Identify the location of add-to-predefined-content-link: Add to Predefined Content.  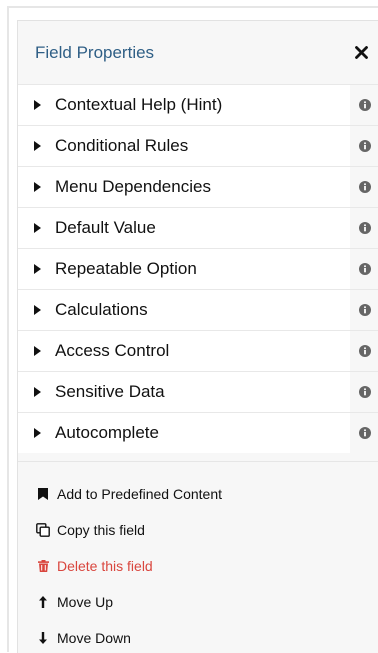
(198, 494).